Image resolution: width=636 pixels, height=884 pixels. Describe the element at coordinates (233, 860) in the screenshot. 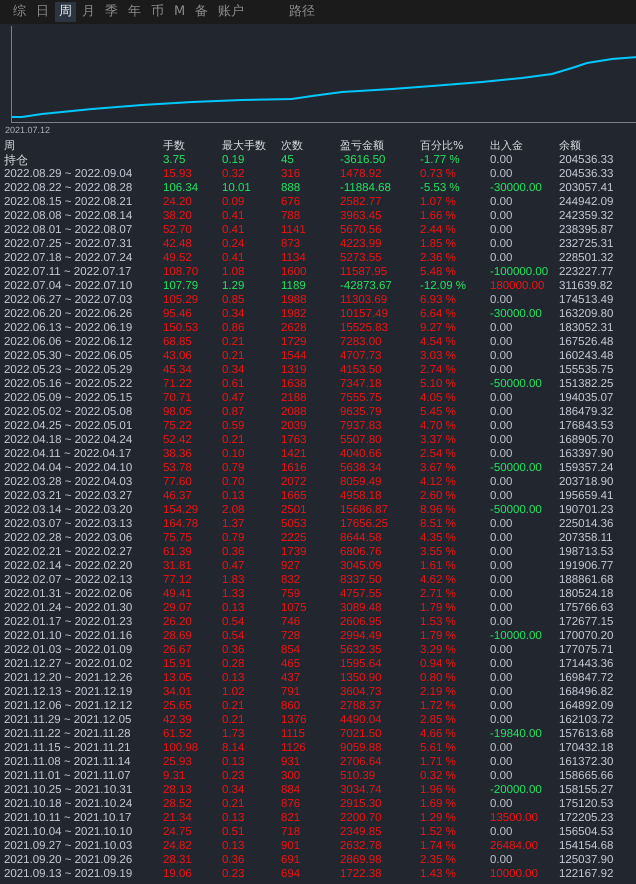

I see `table-cell: 0.36` at that location.